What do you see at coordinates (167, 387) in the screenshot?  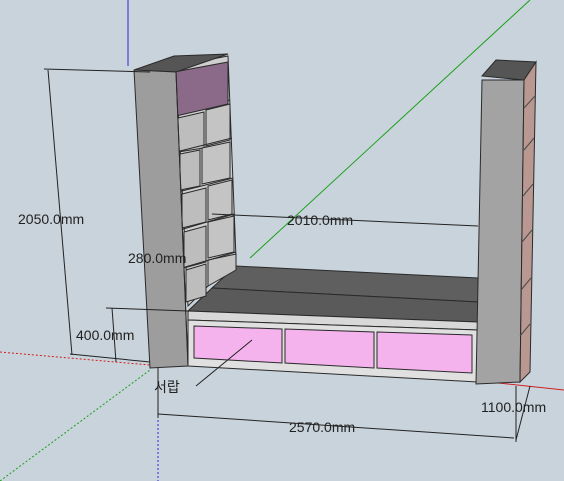 I see `drawer-label: 서랍` at bounding box center [167, 387].